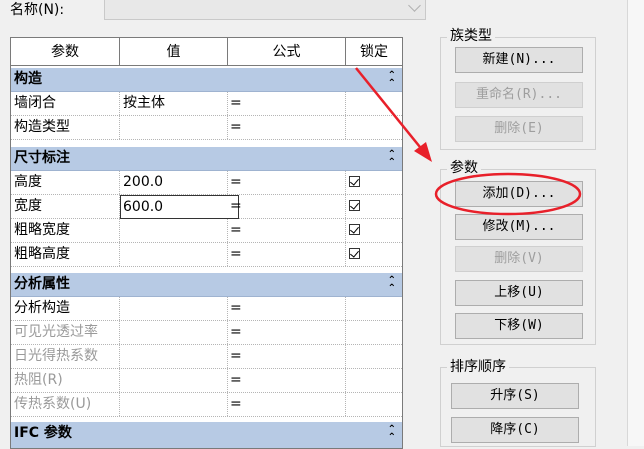 The width and height of the screenshot is (644, 449). What do you see at coordinates (206, 435) in the screenshot?
I see `group-header-ifc-parameters: IFC 参数 ⌃ ⌃` at bounding box center [206, 435].